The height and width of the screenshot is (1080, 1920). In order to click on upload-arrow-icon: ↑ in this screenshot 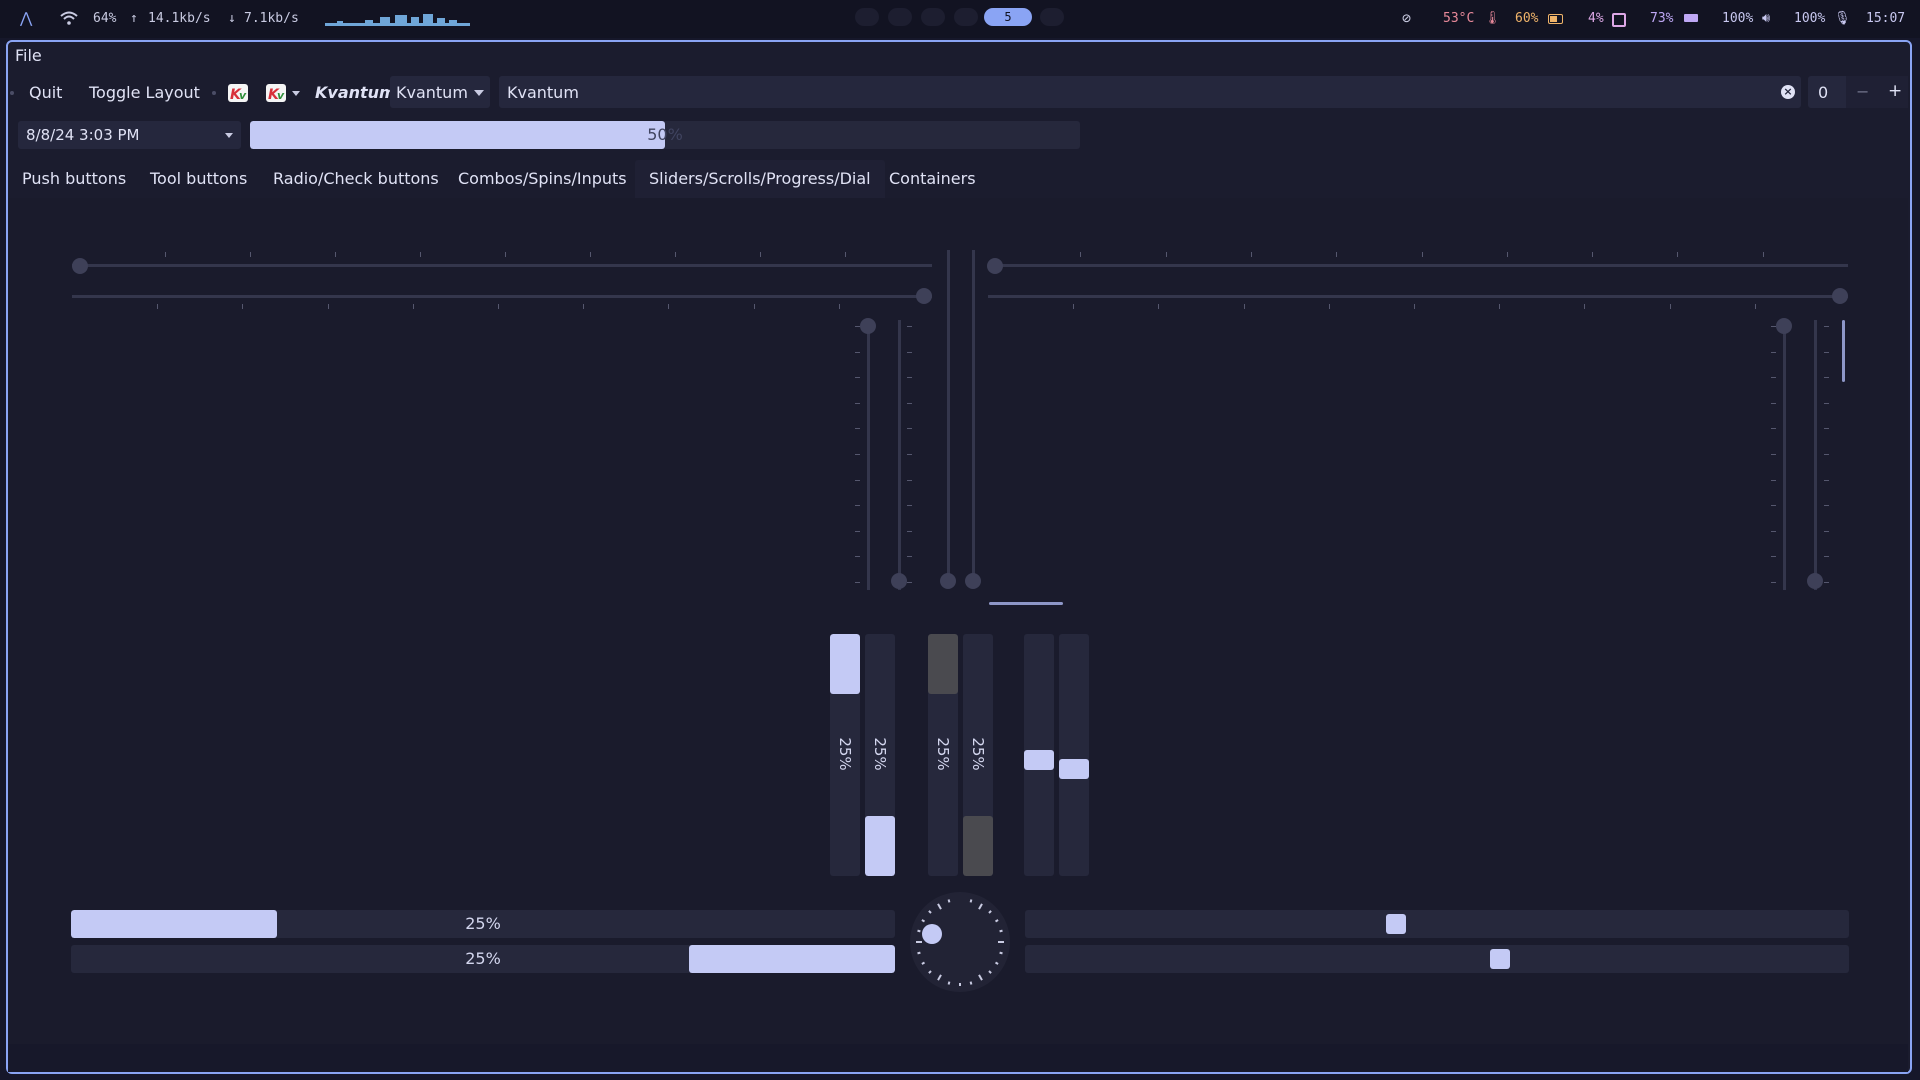, I will do `click(134, 18)`.